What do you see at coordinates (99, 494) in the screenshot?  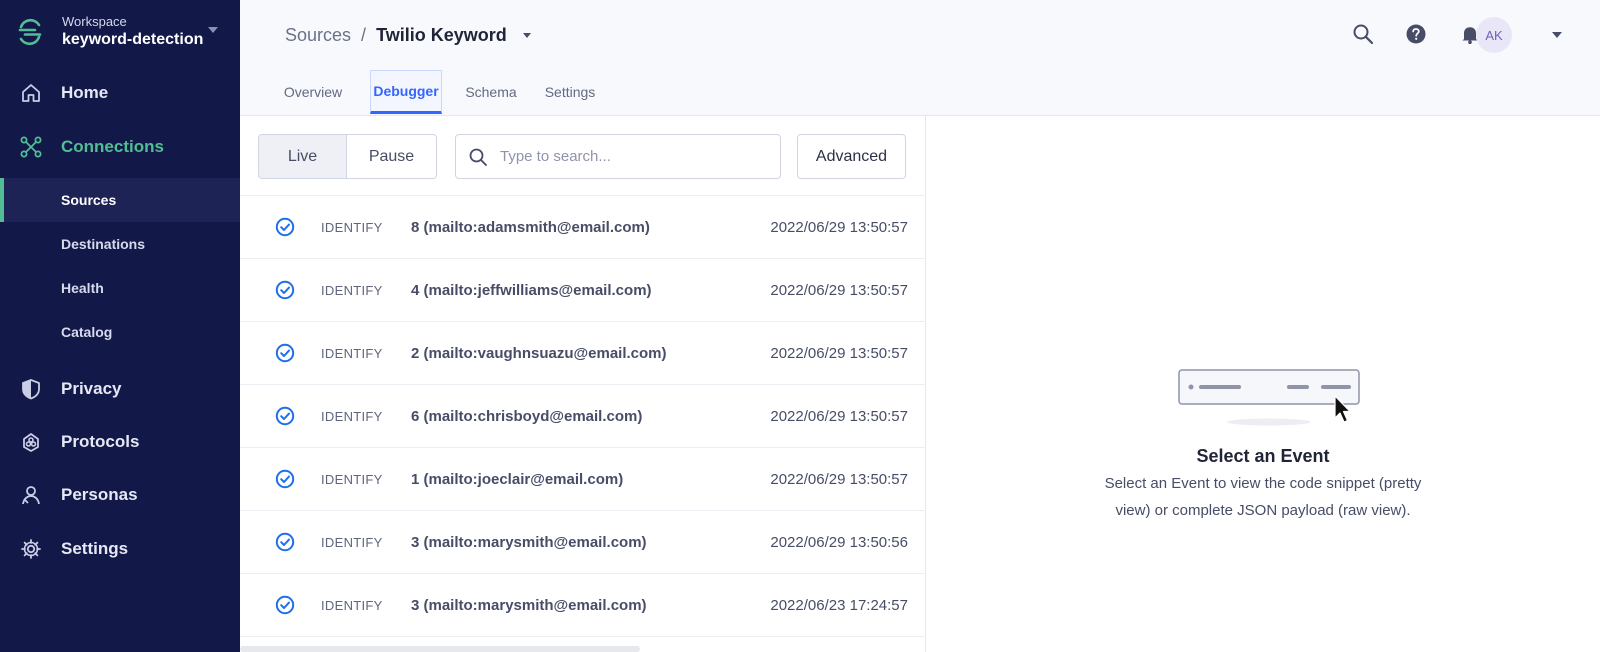 I see `nav-item-label: Personas` at bounding box center [99, 494].